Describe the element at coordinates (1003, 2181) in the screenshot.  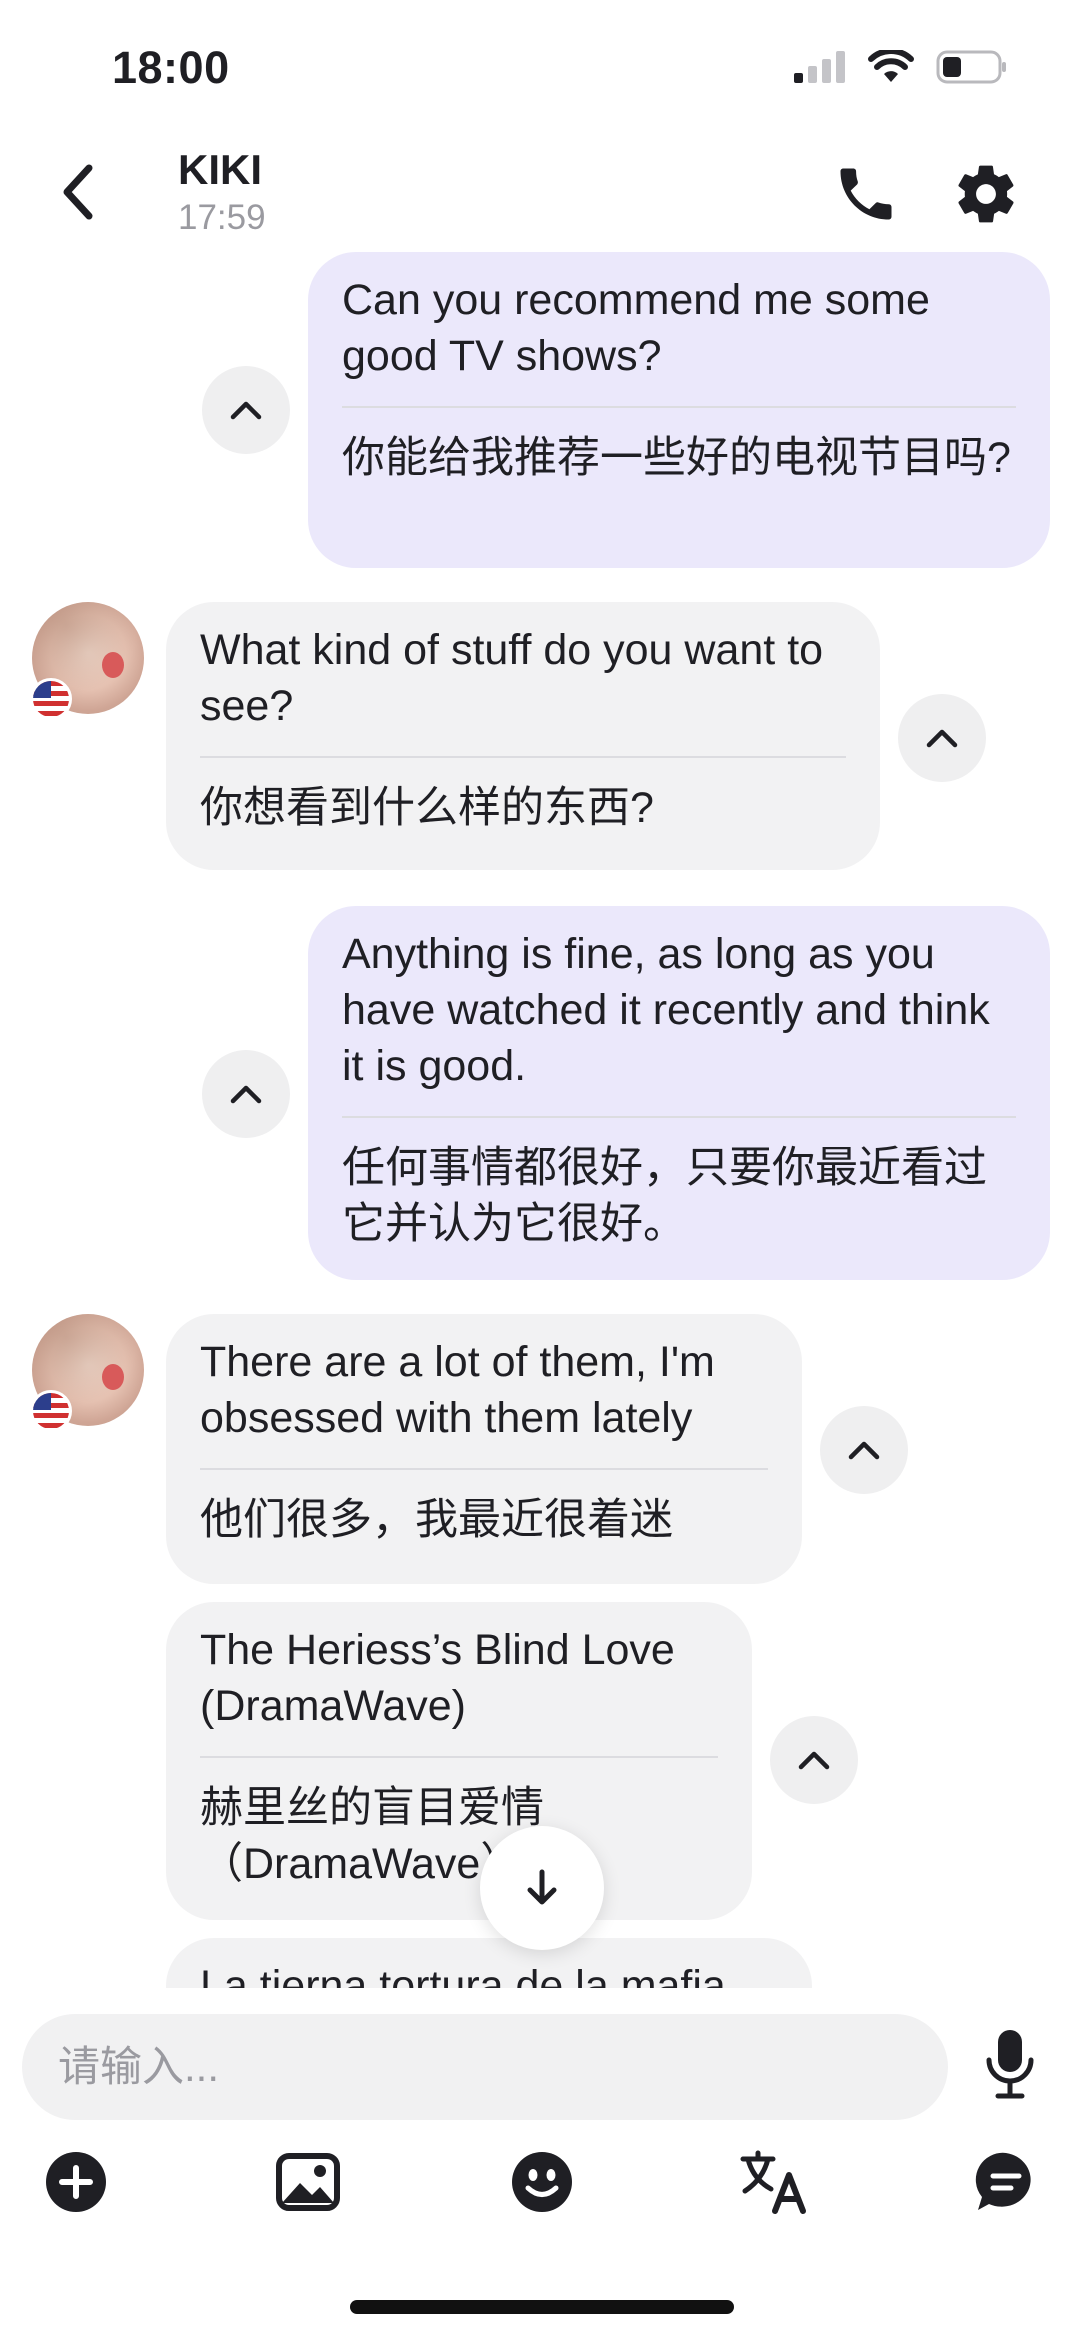
I see `chat-bubble-icon` at that location.